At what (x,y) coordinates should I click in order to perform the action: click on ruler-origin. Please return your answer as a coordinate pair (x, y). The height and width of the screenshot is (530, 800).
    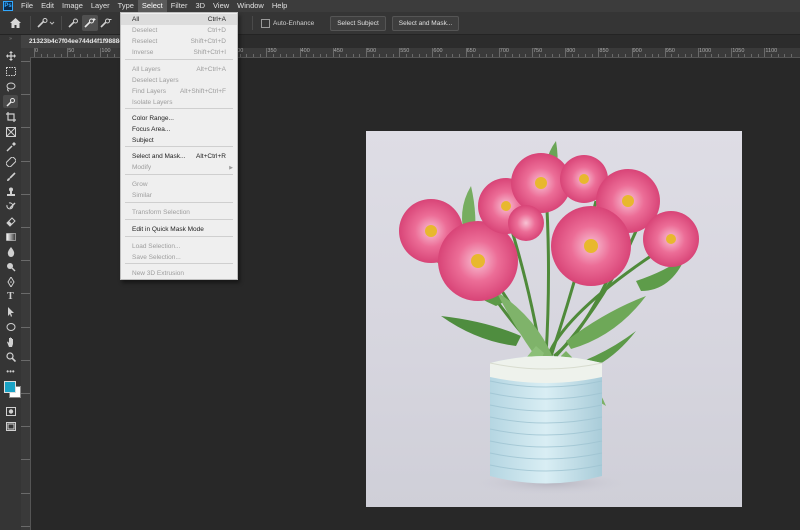
    Looking at the image, I should click on (25, 52).